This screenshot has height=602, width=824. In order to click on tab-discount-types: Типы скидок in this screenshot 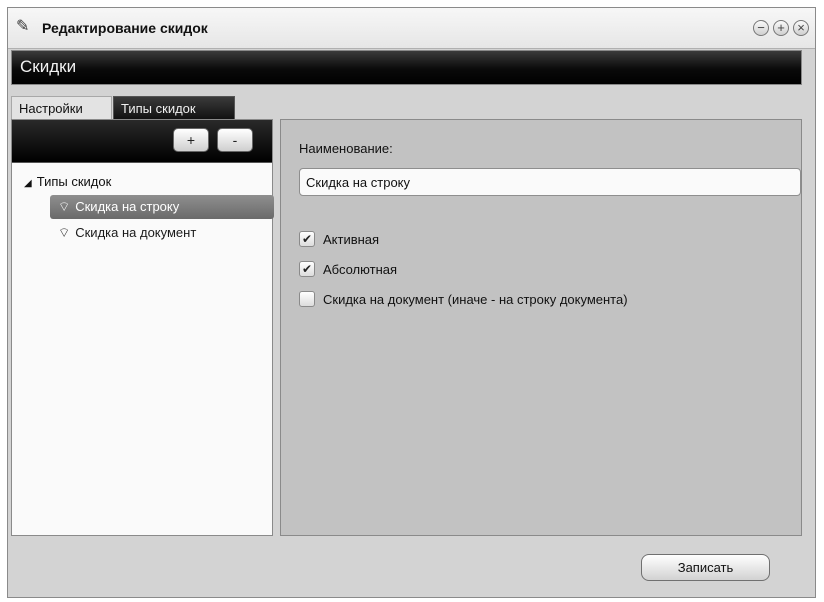, I will do `click(174, 108)`.